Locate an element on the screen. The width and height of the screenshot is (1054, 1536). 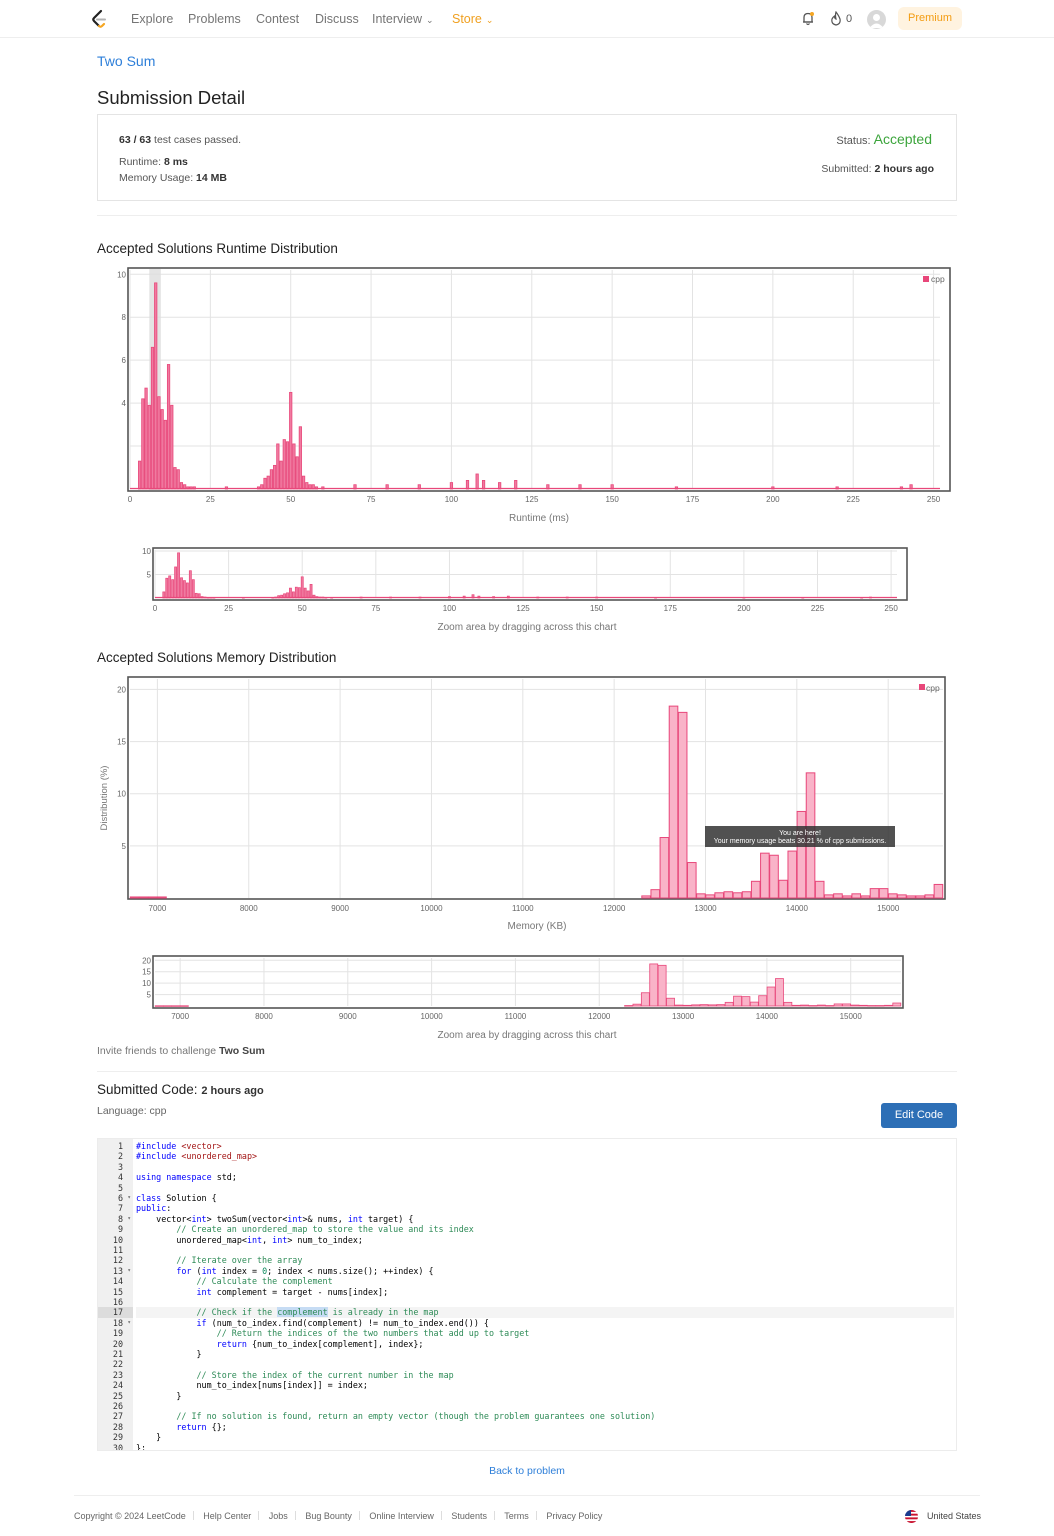
footer-terms: Terms is located at coordinates (516, 1516).